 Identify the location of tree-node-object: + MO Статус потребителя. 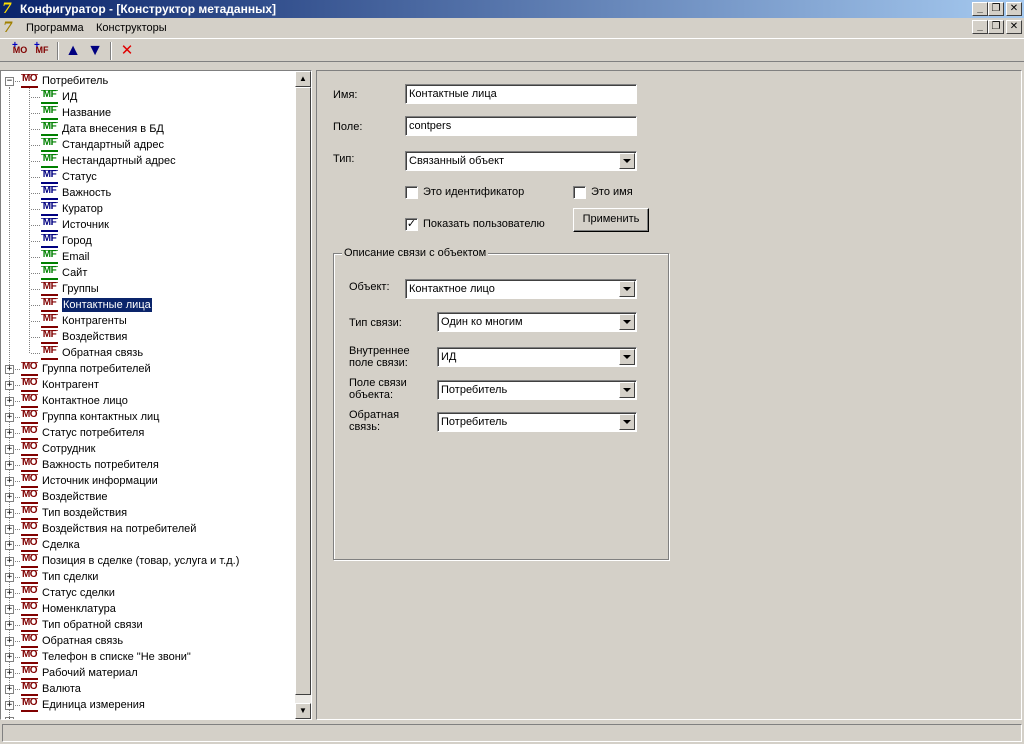
(148, 433).